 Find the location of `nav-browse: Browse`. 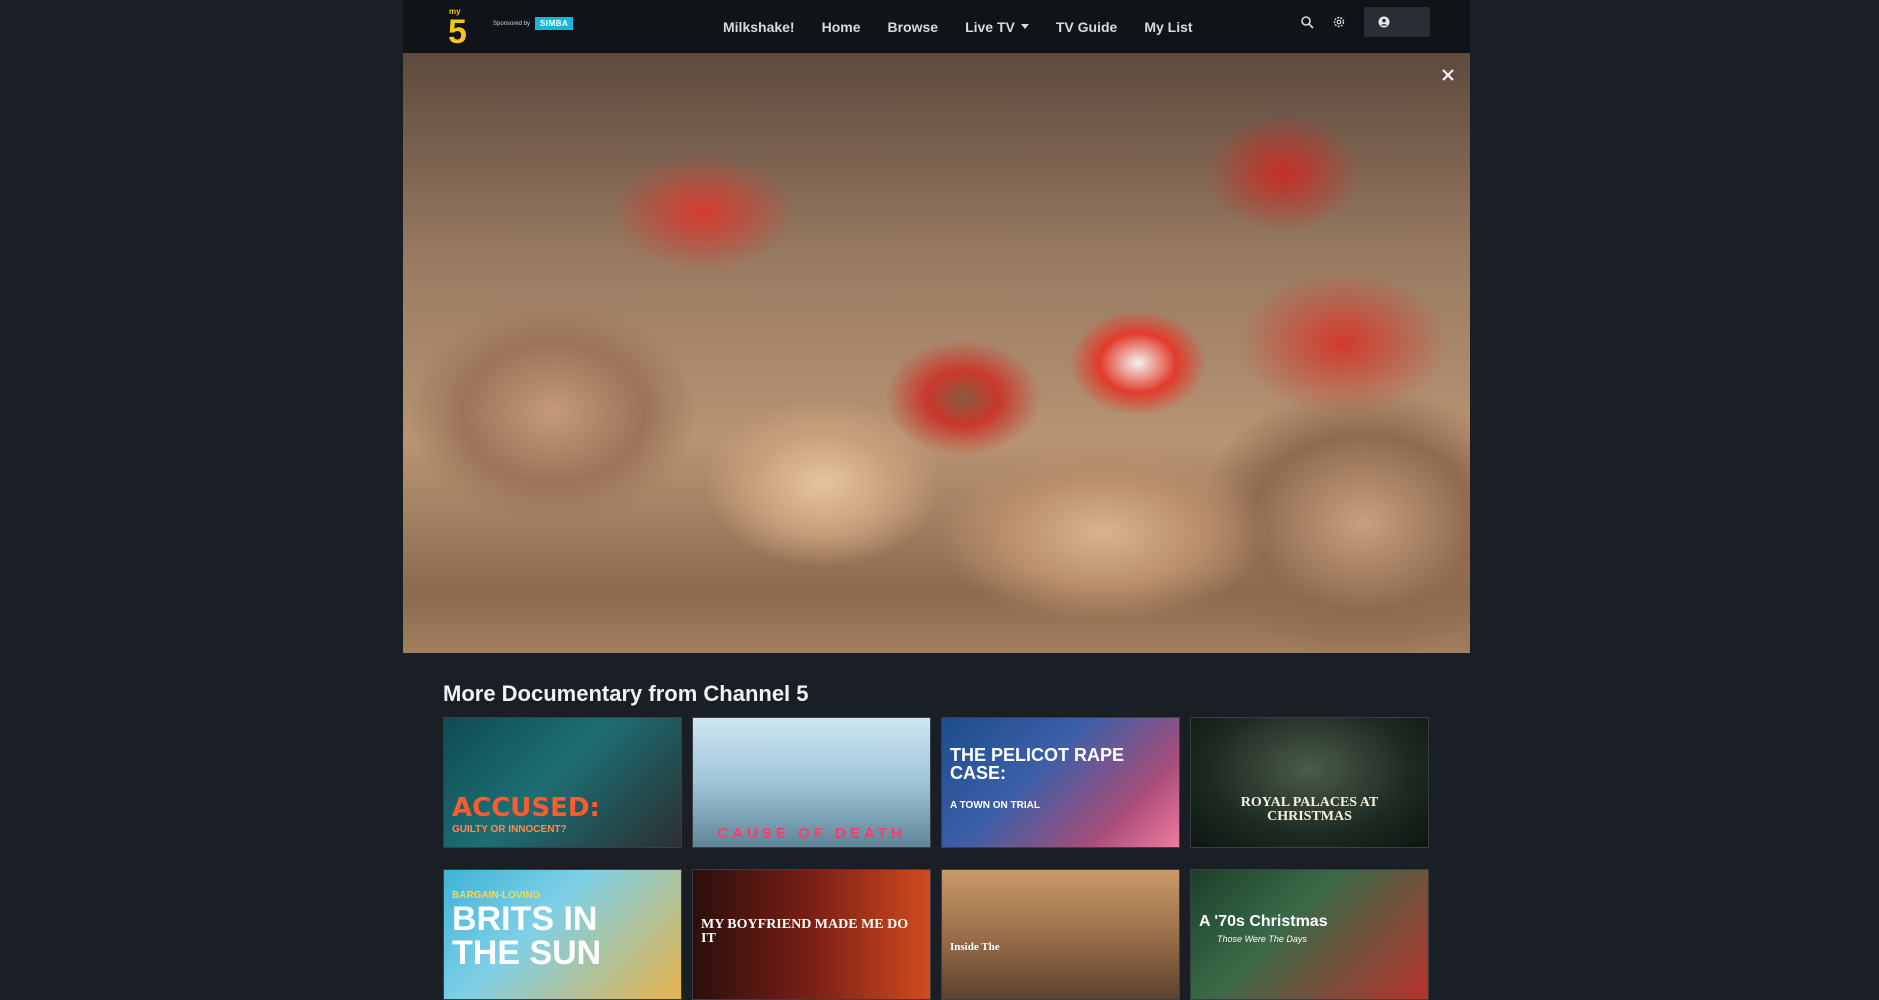

nav-browse: Browse is located at coordinates (913, 27).